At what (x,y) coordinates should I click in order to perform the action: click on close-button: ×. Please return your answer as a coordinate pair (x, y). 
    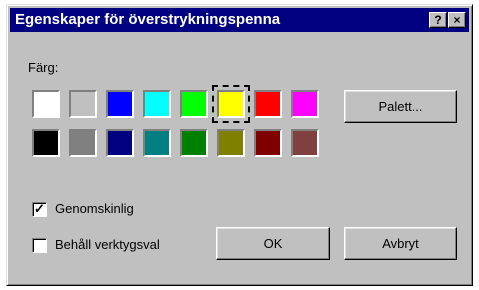
    Looking at the image, I should click on (457, 20).